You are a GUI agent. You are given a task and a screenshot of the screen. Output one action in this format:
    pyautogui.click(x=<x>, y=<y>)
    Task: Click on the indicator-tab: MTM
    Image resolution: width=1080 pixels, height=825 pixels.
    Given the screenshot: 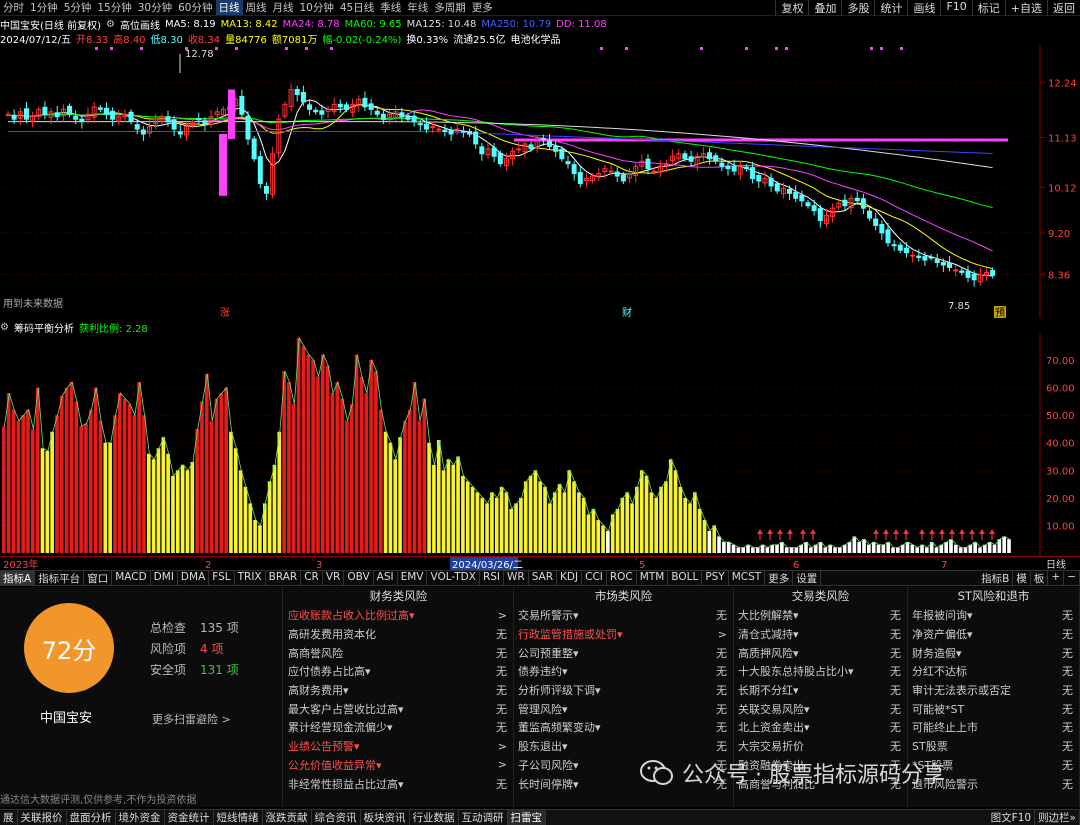 What is the action you would take?
    pyautogui.click(x=653, y=578)
    